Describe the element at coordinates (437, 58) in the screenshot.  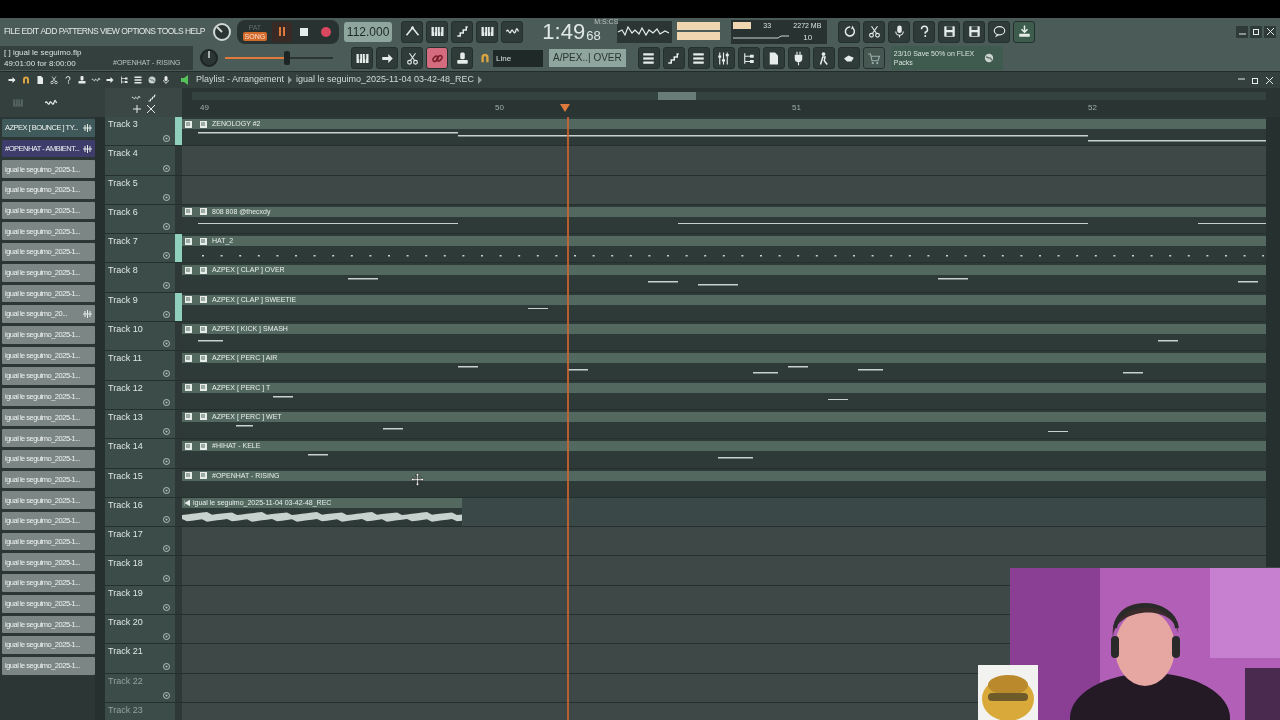
I see `link-button` at that location.